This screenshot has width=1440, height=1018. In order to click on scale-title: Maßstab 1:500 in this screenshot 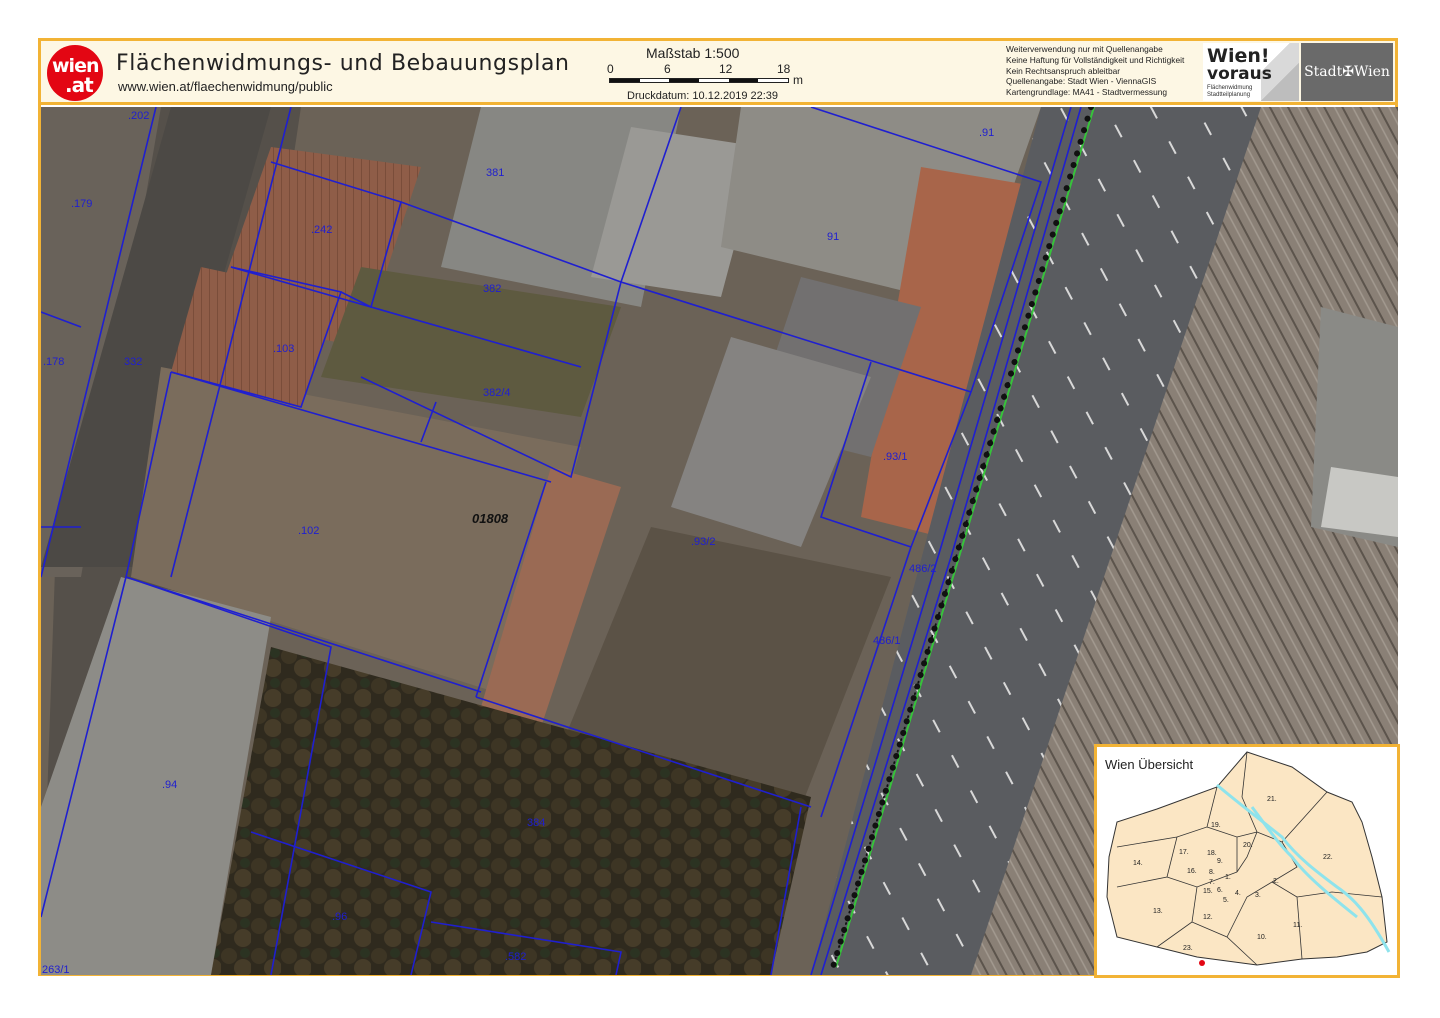, I will do `click(693, 53)`.